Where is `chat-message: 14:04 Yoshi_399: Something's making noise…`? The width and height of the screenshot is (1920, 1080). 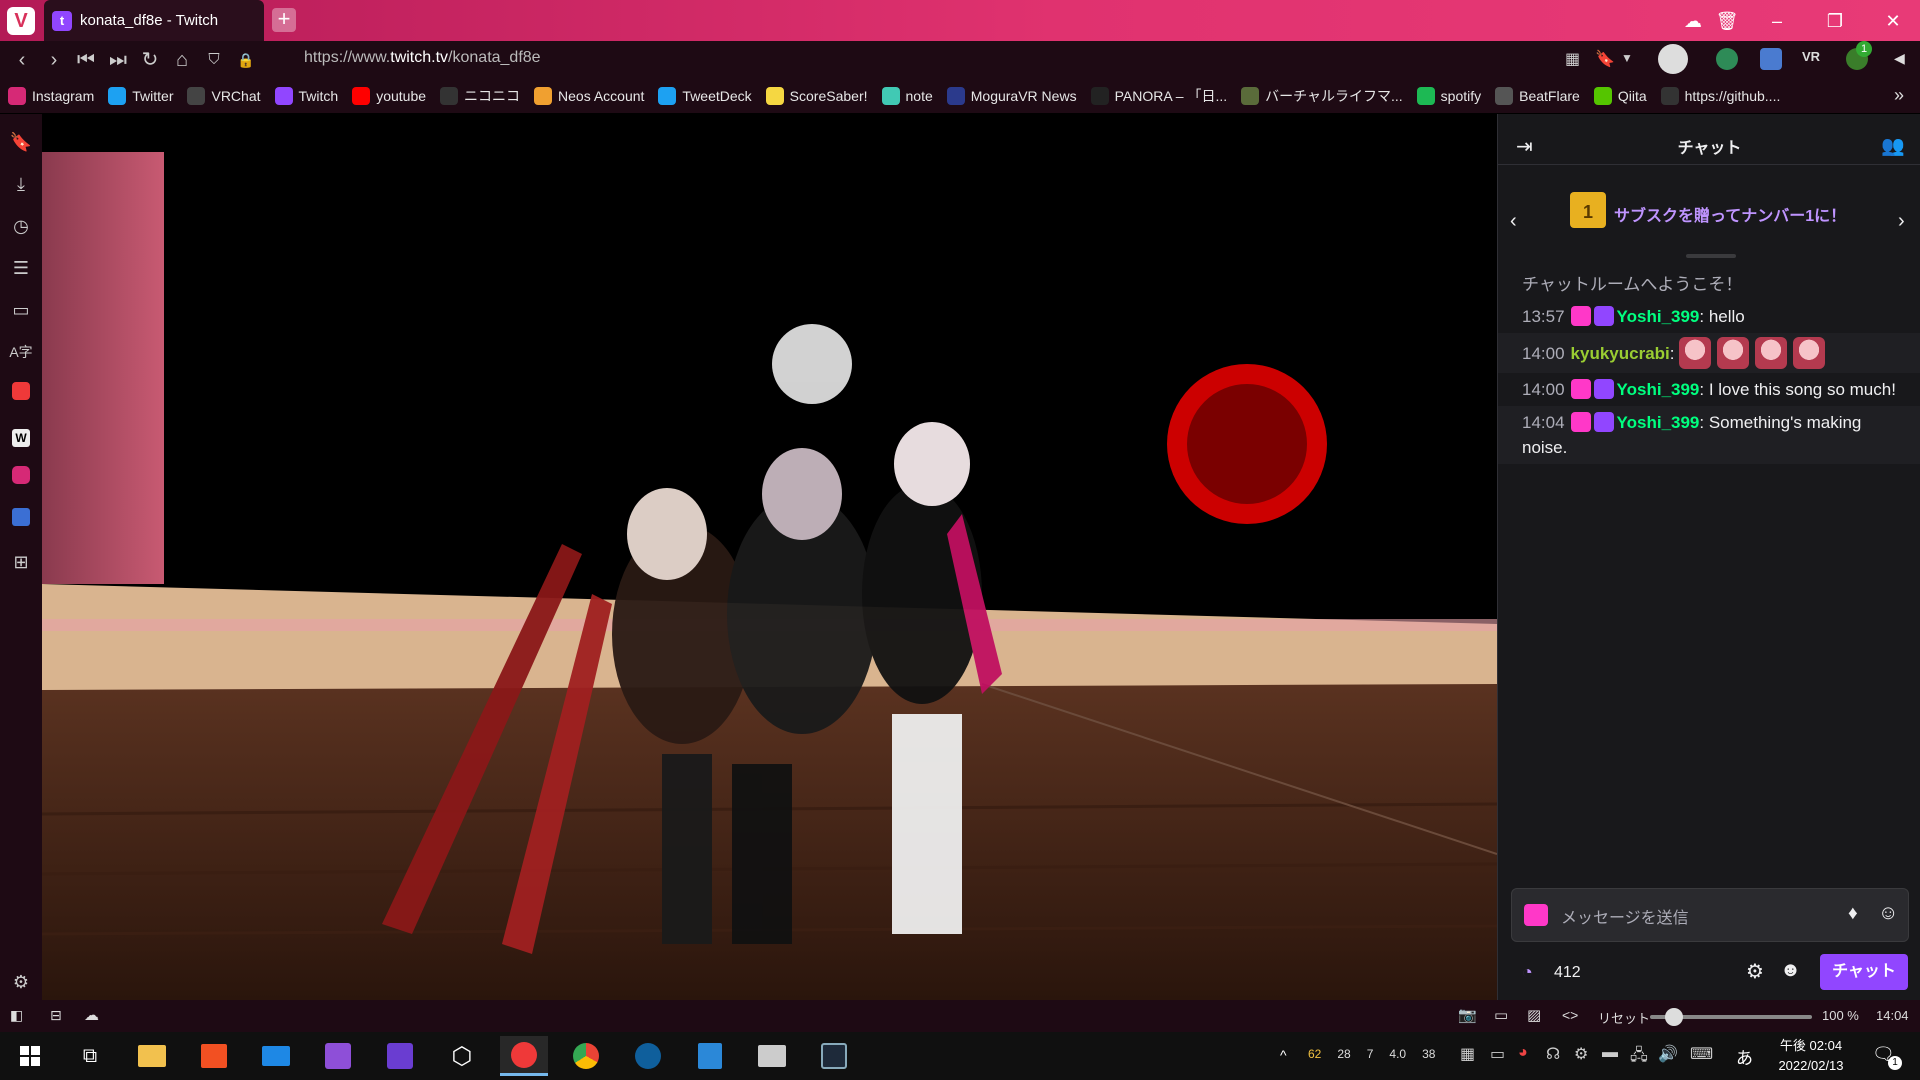 chat-message: 14:04 Yoshi_399: Something's making noise… is located at coordinates (1709, 435).